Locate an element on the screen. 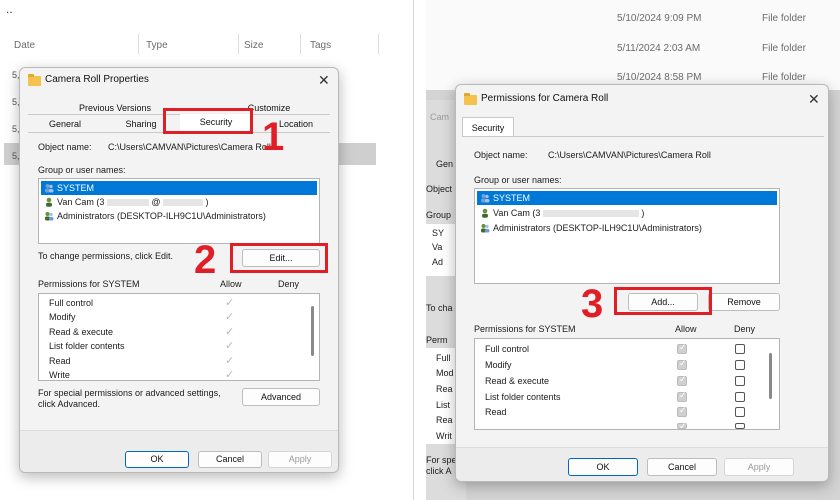 The height and width of the screenshot is (500, 840). dialog-title: Permissions for Camera Roll is located at coordinates (545, 98).